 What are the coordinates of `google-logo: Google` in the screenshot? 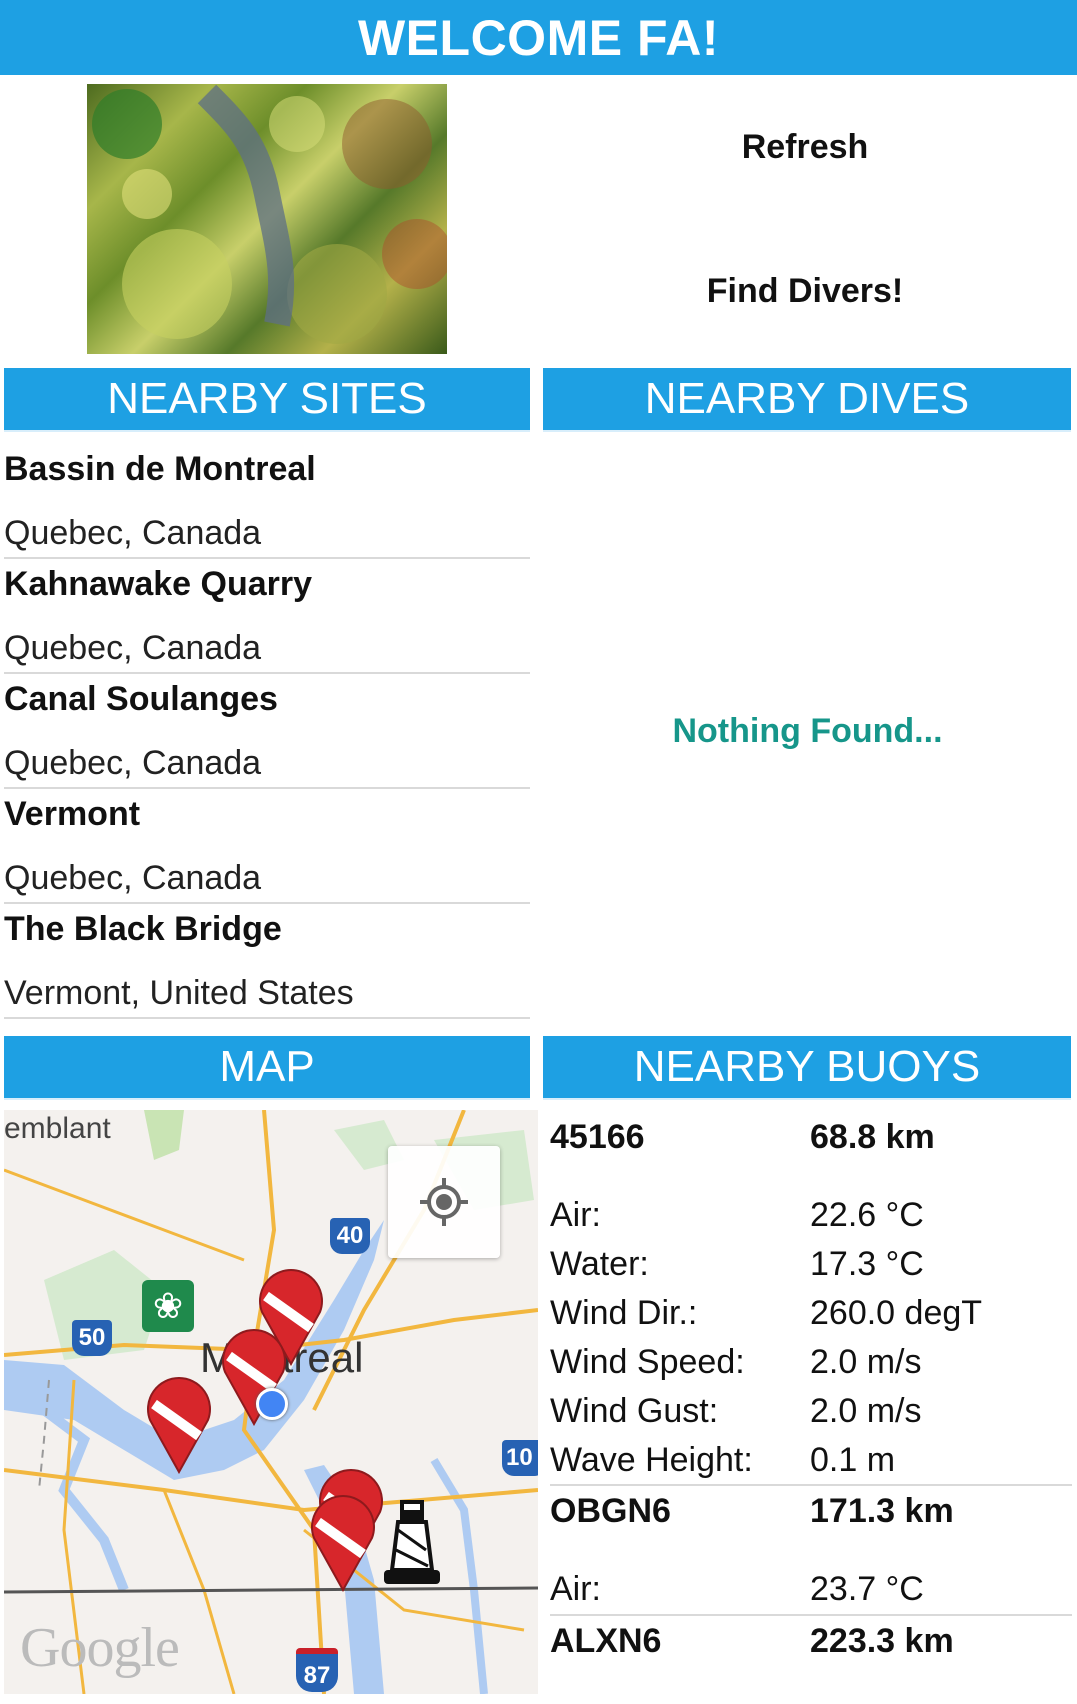 It's located at (100, 1648).